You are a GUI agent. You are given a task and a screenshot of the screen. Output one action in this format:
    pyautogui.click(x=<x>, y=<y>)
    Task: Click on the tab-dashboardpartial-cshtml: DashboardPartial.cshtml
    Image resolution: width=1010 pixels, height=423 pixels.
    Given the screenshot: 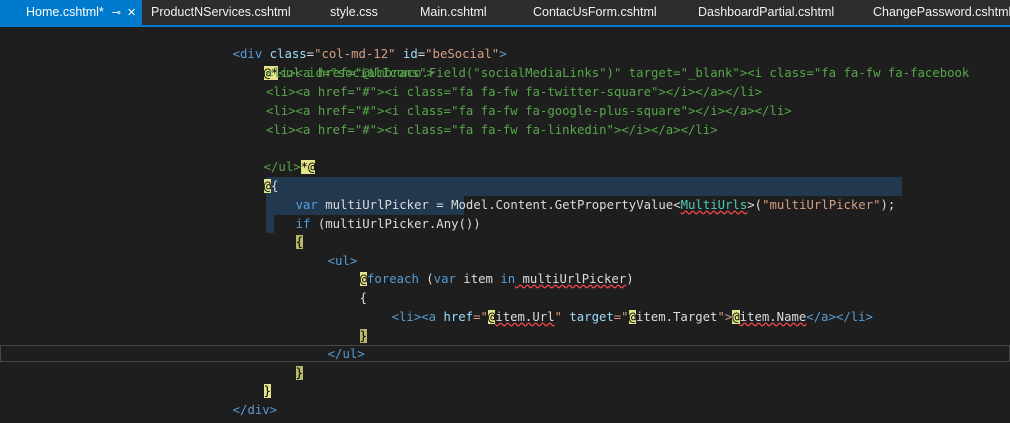 What is the action you would take?
    pyautogui.click(x=766, y=12)
    